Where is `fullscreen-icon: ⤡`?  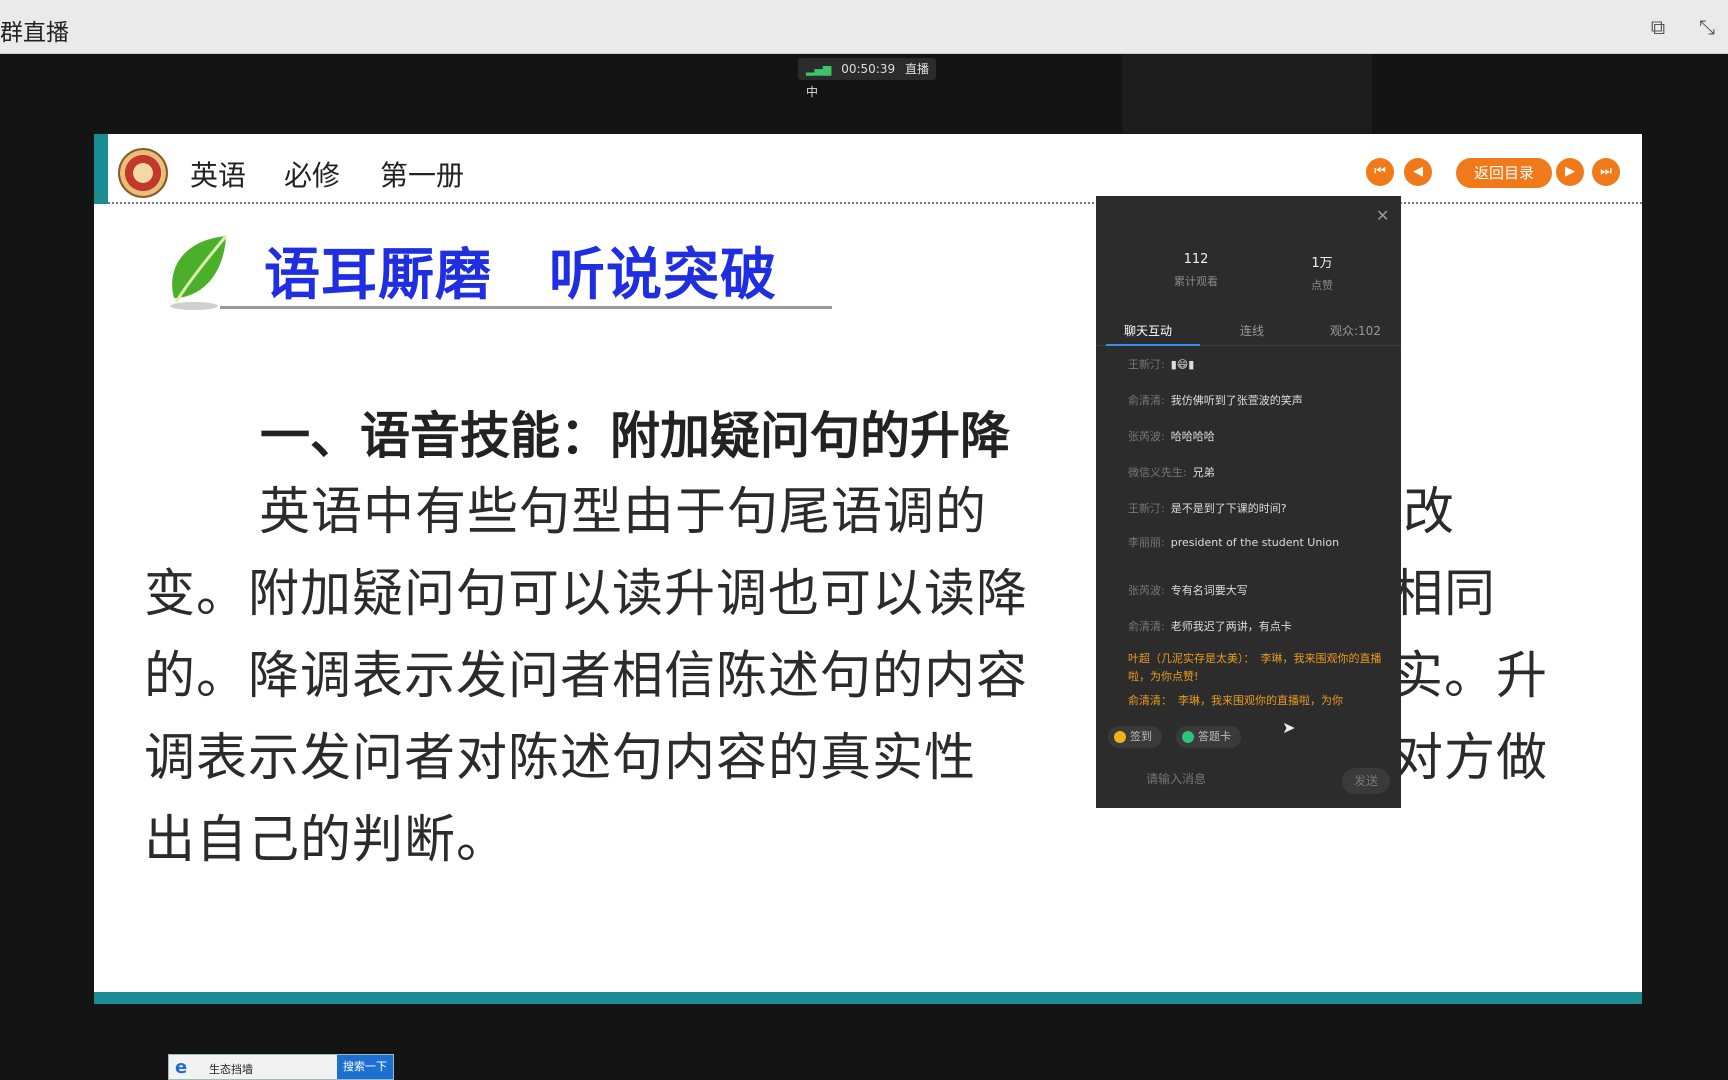
fullscreen-icon: ⤡ is located at coordinates (1707, 27).